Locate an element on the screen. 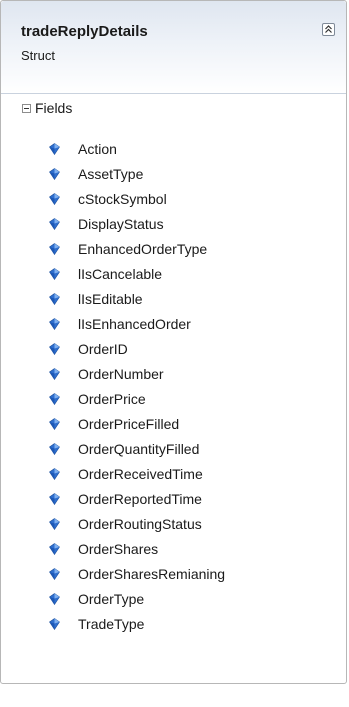 The height and width of the screenshot is (707, 349). field-item: EnhancedOrderType is located at coordinates (137, 248).